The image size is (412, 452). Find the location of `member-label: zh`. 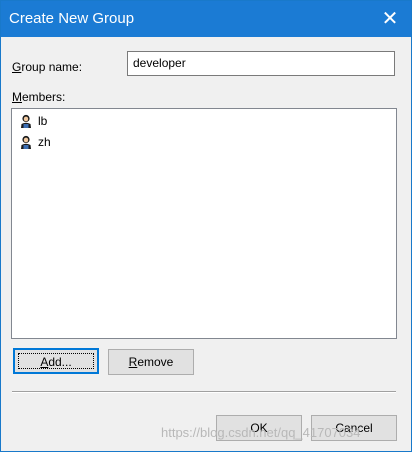

member-label: zh is located at coordinates (44, 142).